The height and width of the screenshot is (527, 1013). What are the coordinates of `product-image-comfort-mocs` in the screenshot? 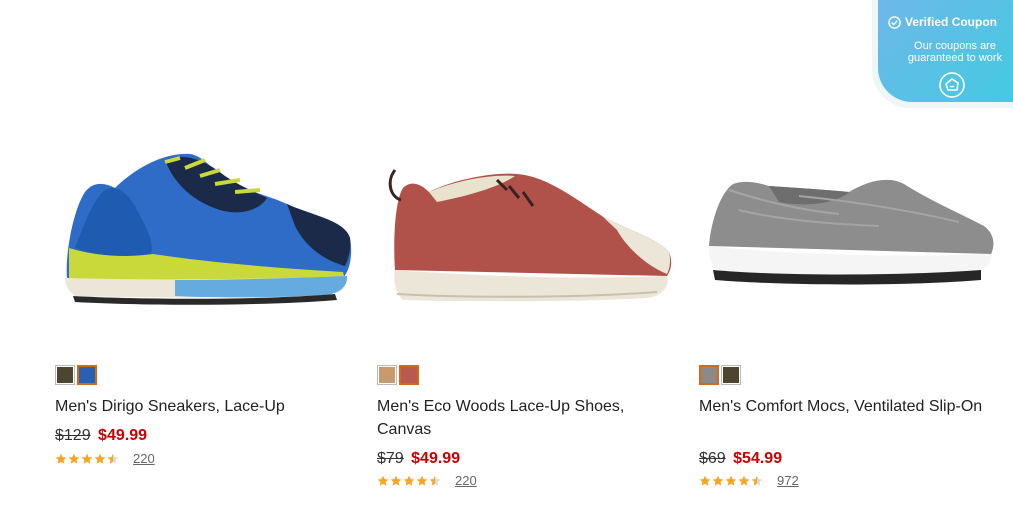 It's located at (849, 242).